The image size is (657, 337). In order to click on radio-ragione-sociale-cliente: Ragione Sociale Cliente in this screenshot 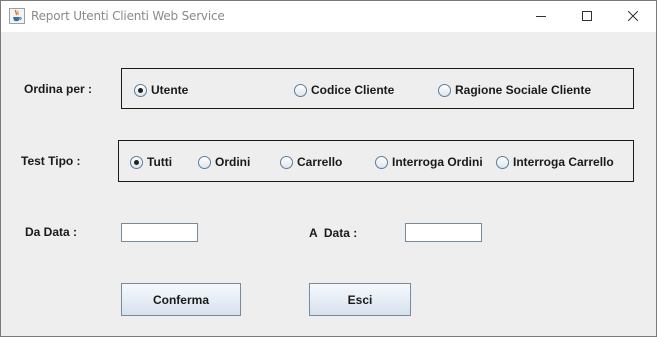, I will do `click(514, 90)`.